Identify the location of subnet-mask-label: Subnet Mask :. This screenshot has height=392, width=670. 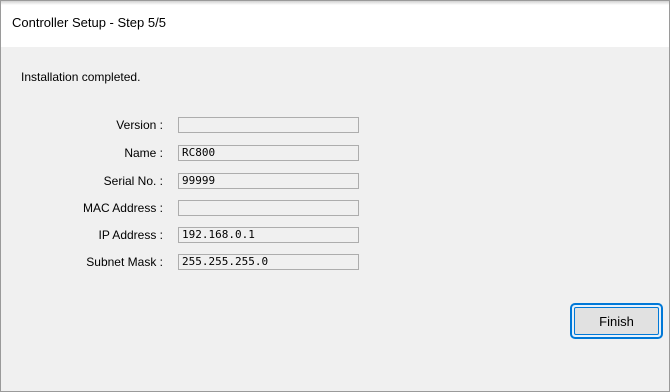
(124, 262).